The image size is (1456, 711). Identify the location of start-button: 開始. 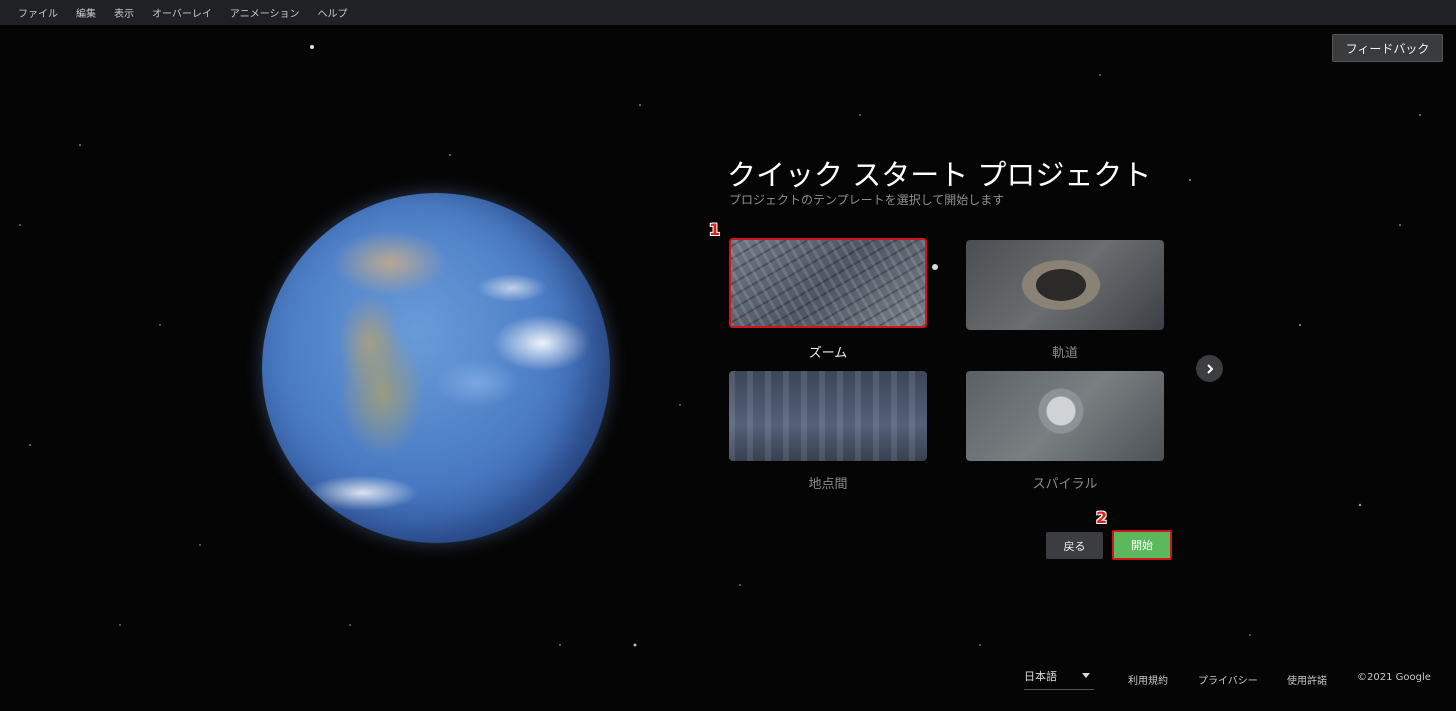
(1142, 545).